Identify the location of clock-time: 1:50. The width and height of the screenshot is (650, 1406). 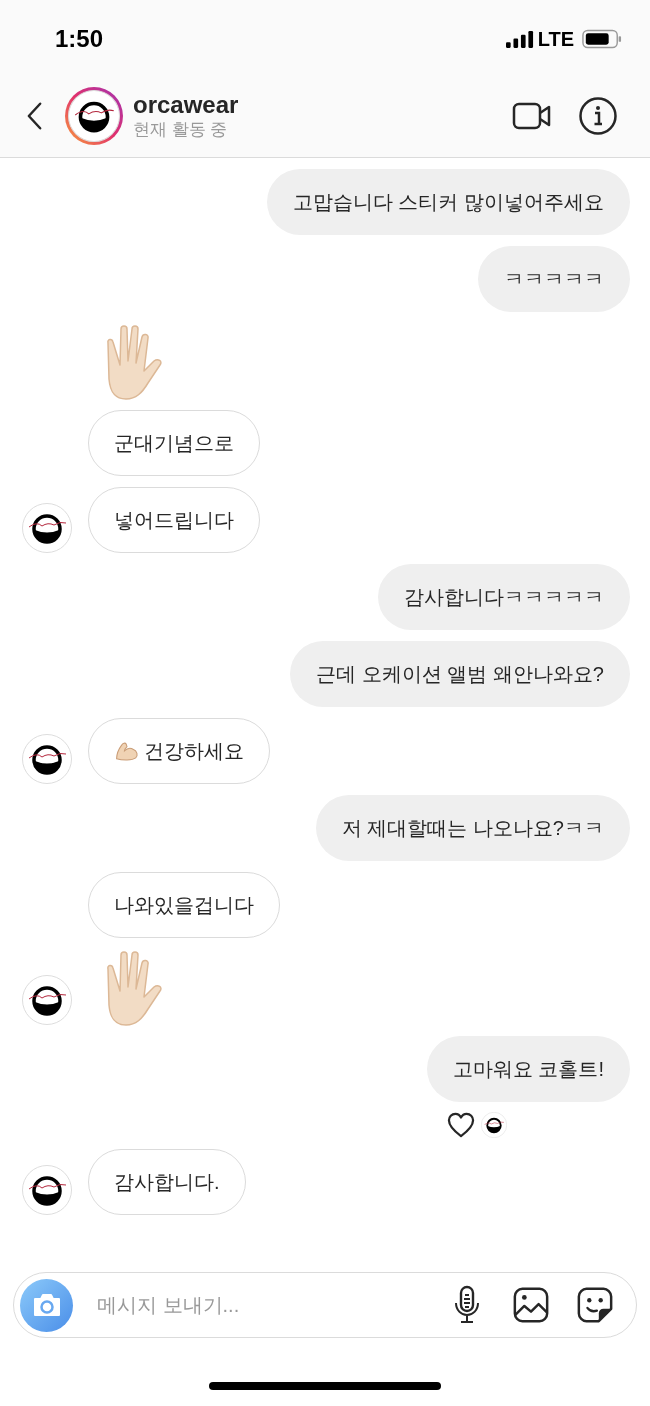
(79, 39).